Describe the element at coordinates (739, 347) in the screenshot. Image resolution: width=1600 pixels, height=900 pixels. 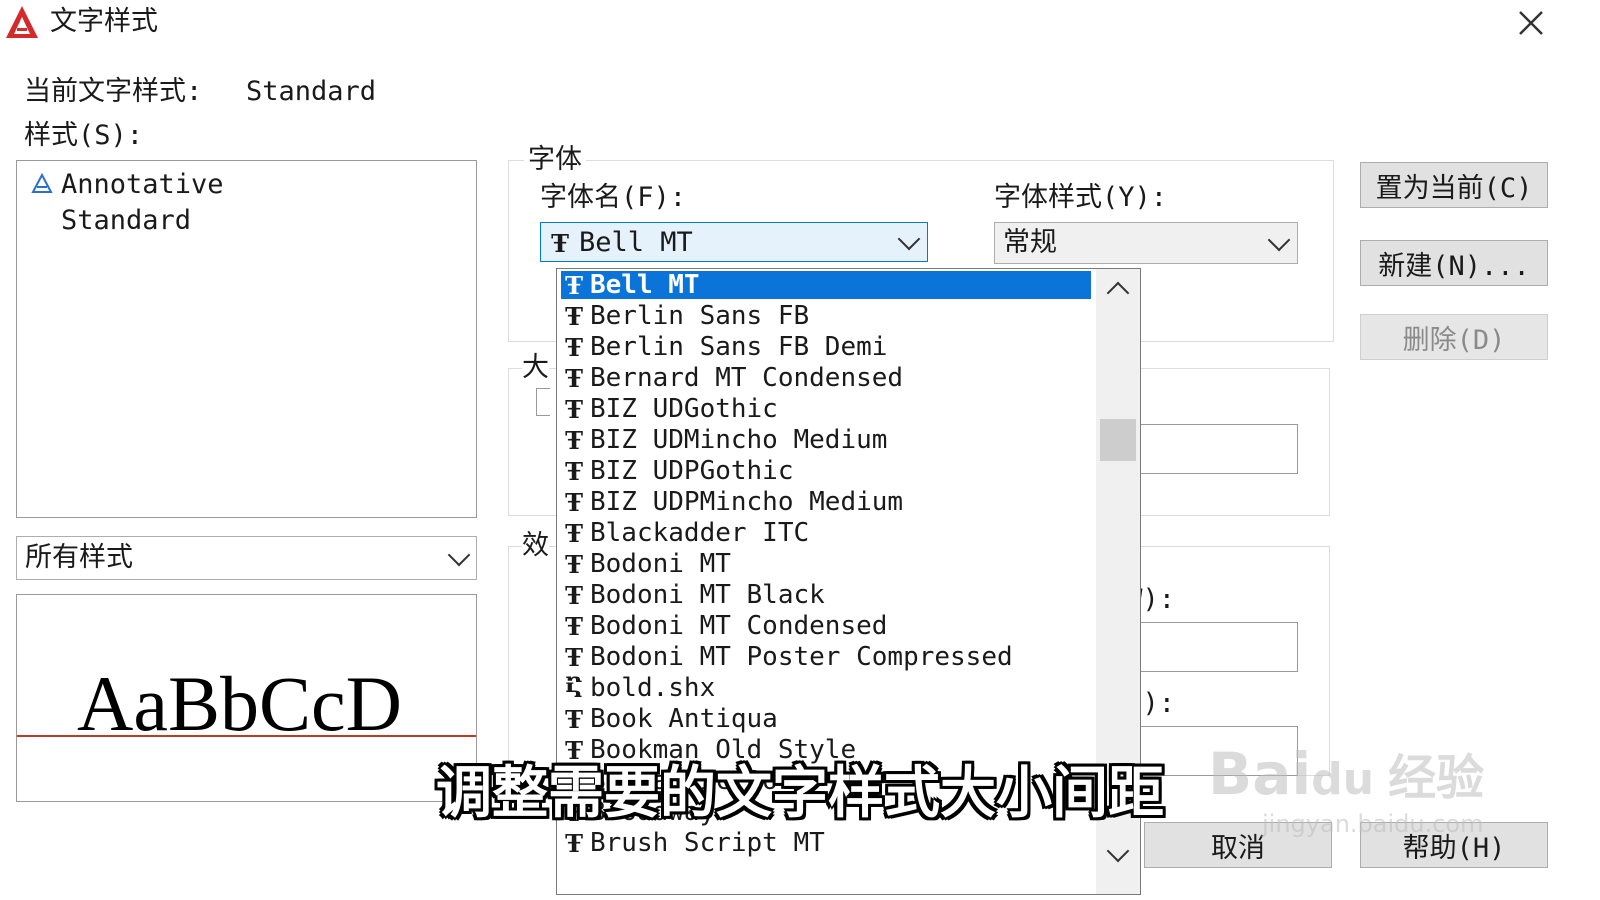
I see `font-list-item-label: Berlin Sans FB Demi` at that location.